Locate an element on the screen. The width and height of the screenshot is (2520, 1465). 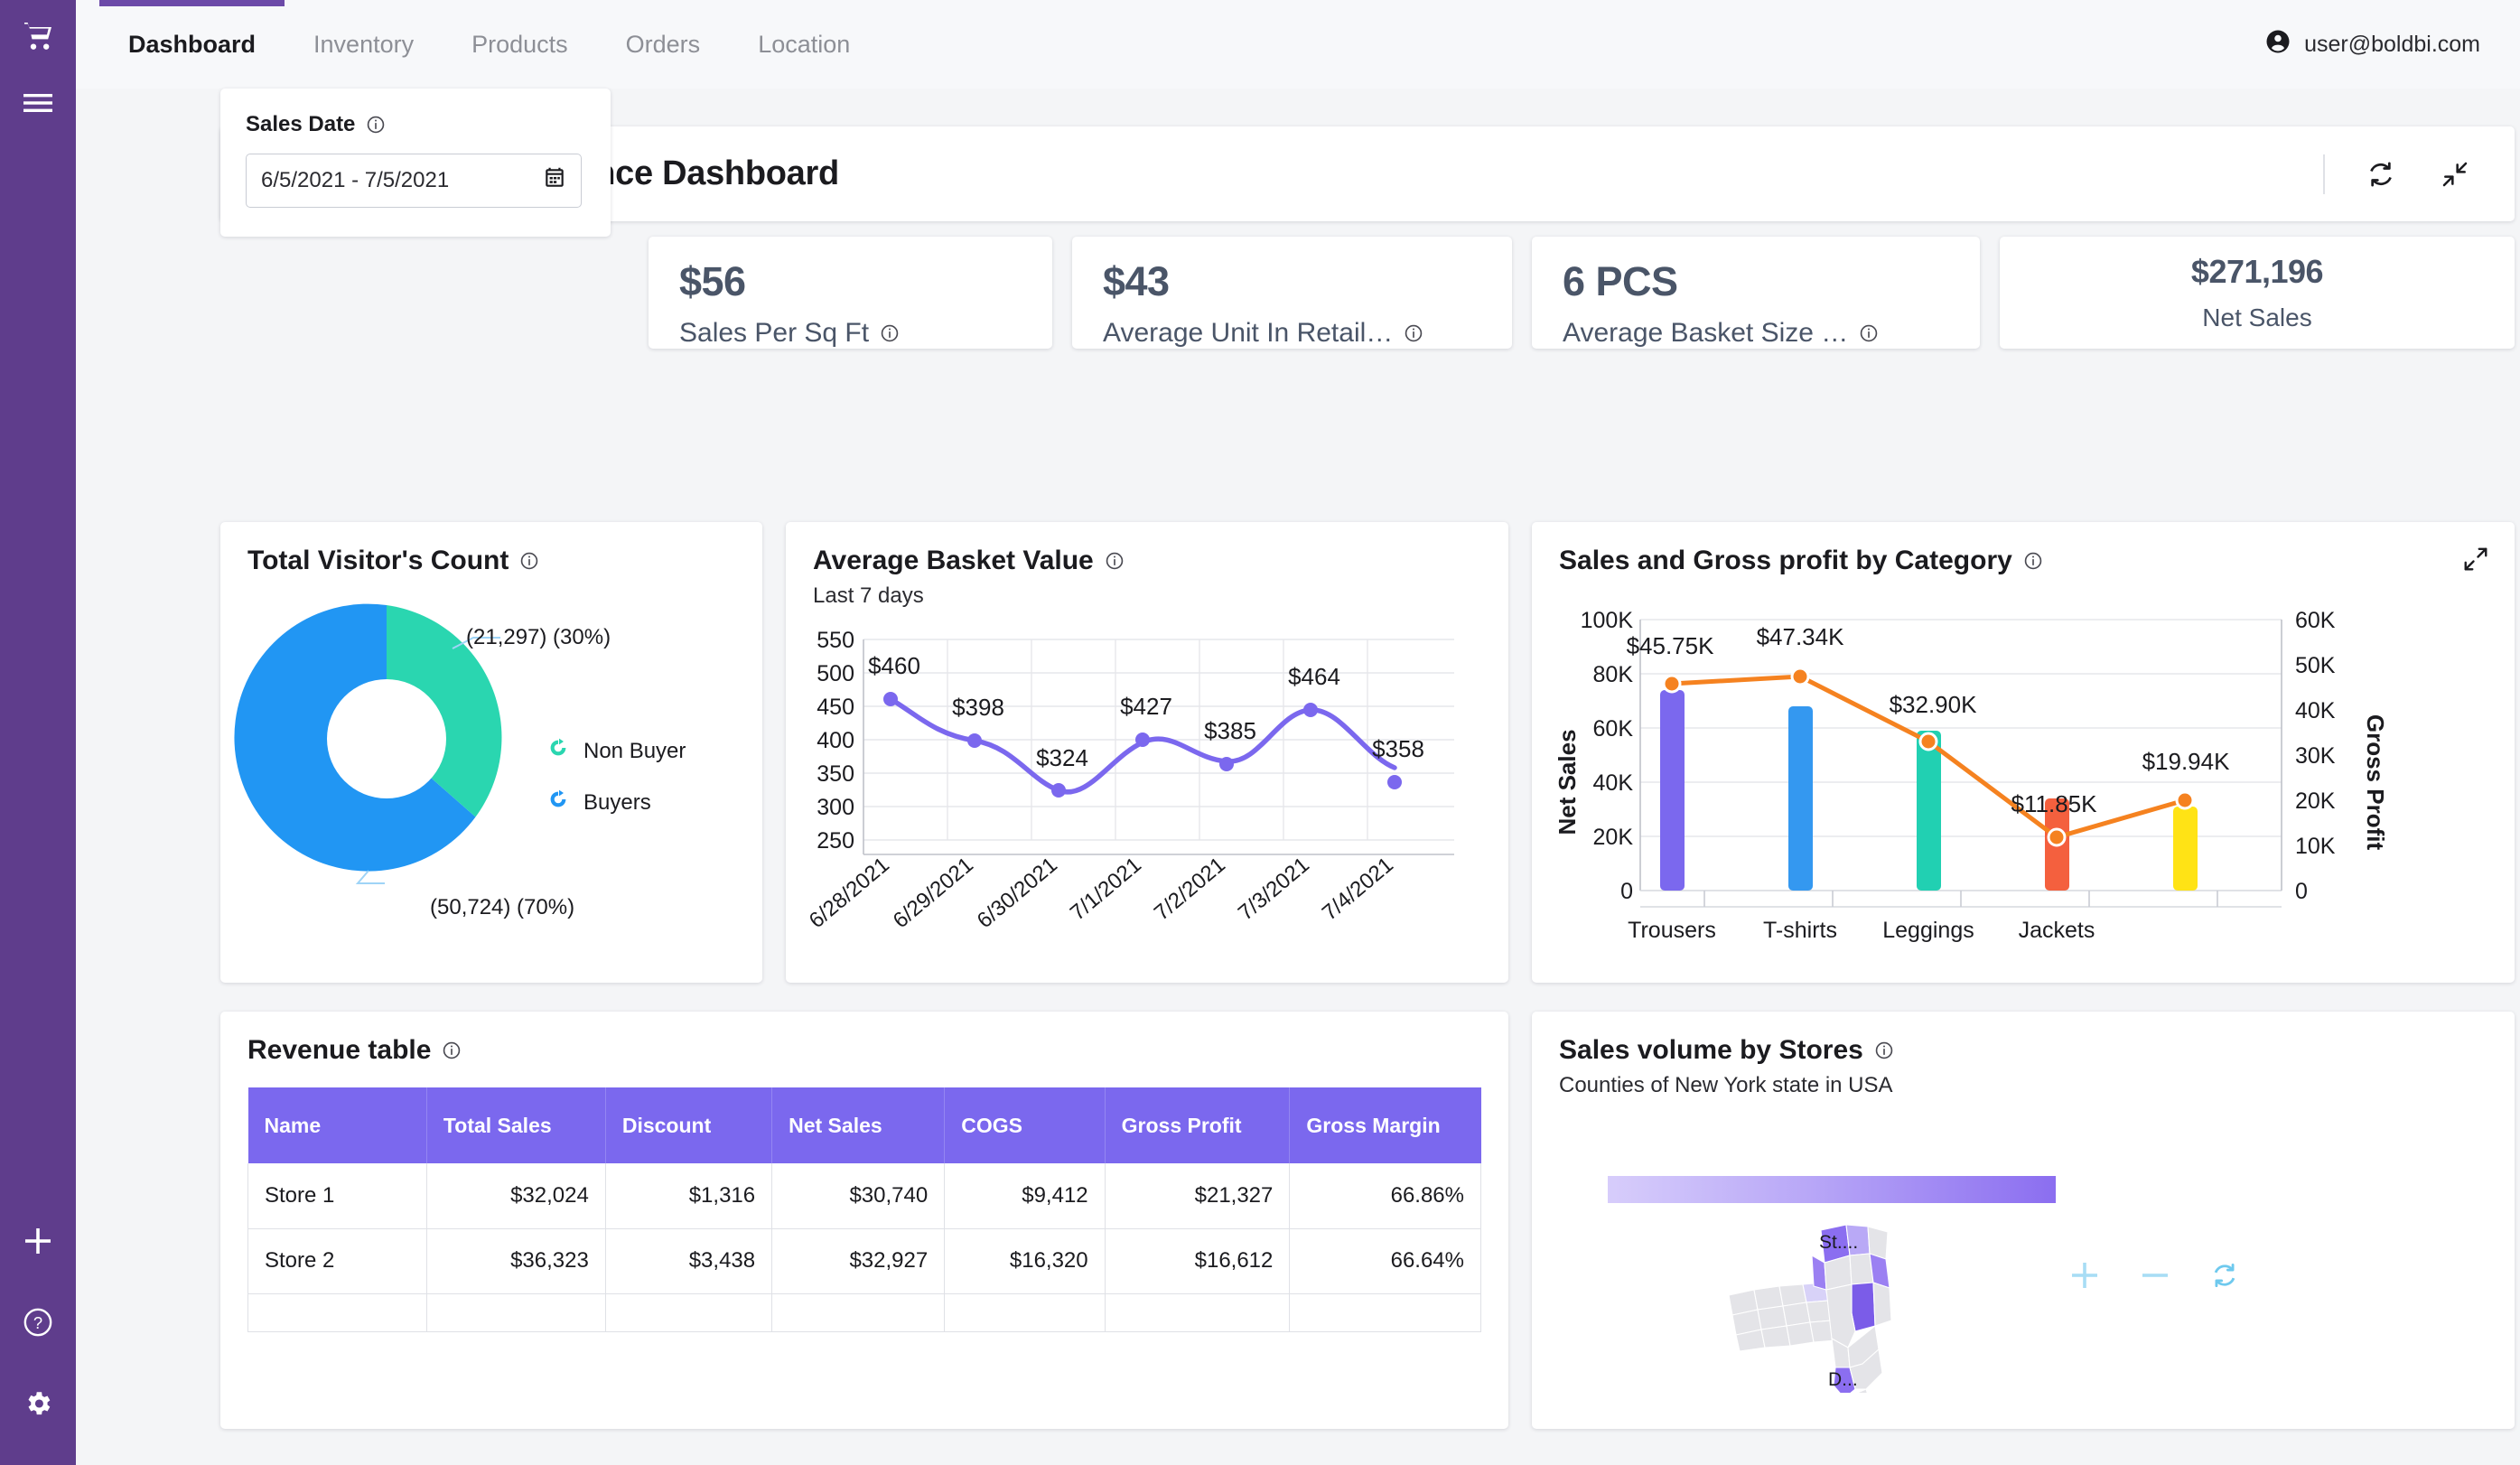
map-color-legend is located at coordinates (1832, 1189).